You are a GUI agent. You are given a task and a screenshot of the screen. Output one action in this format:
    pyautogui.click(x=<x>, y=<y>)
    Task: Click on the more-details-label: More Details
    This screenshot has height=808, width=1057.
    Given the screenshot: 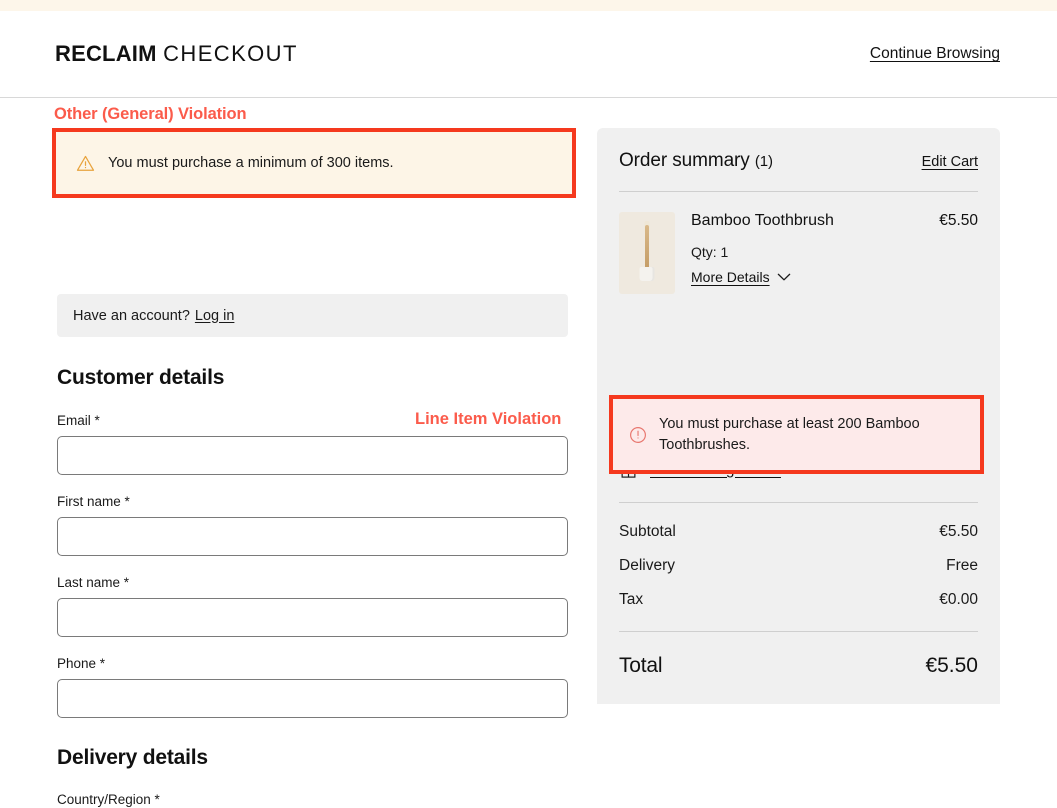 What is the action you would take?
    pyautogui.click(x=730, y=277)
    